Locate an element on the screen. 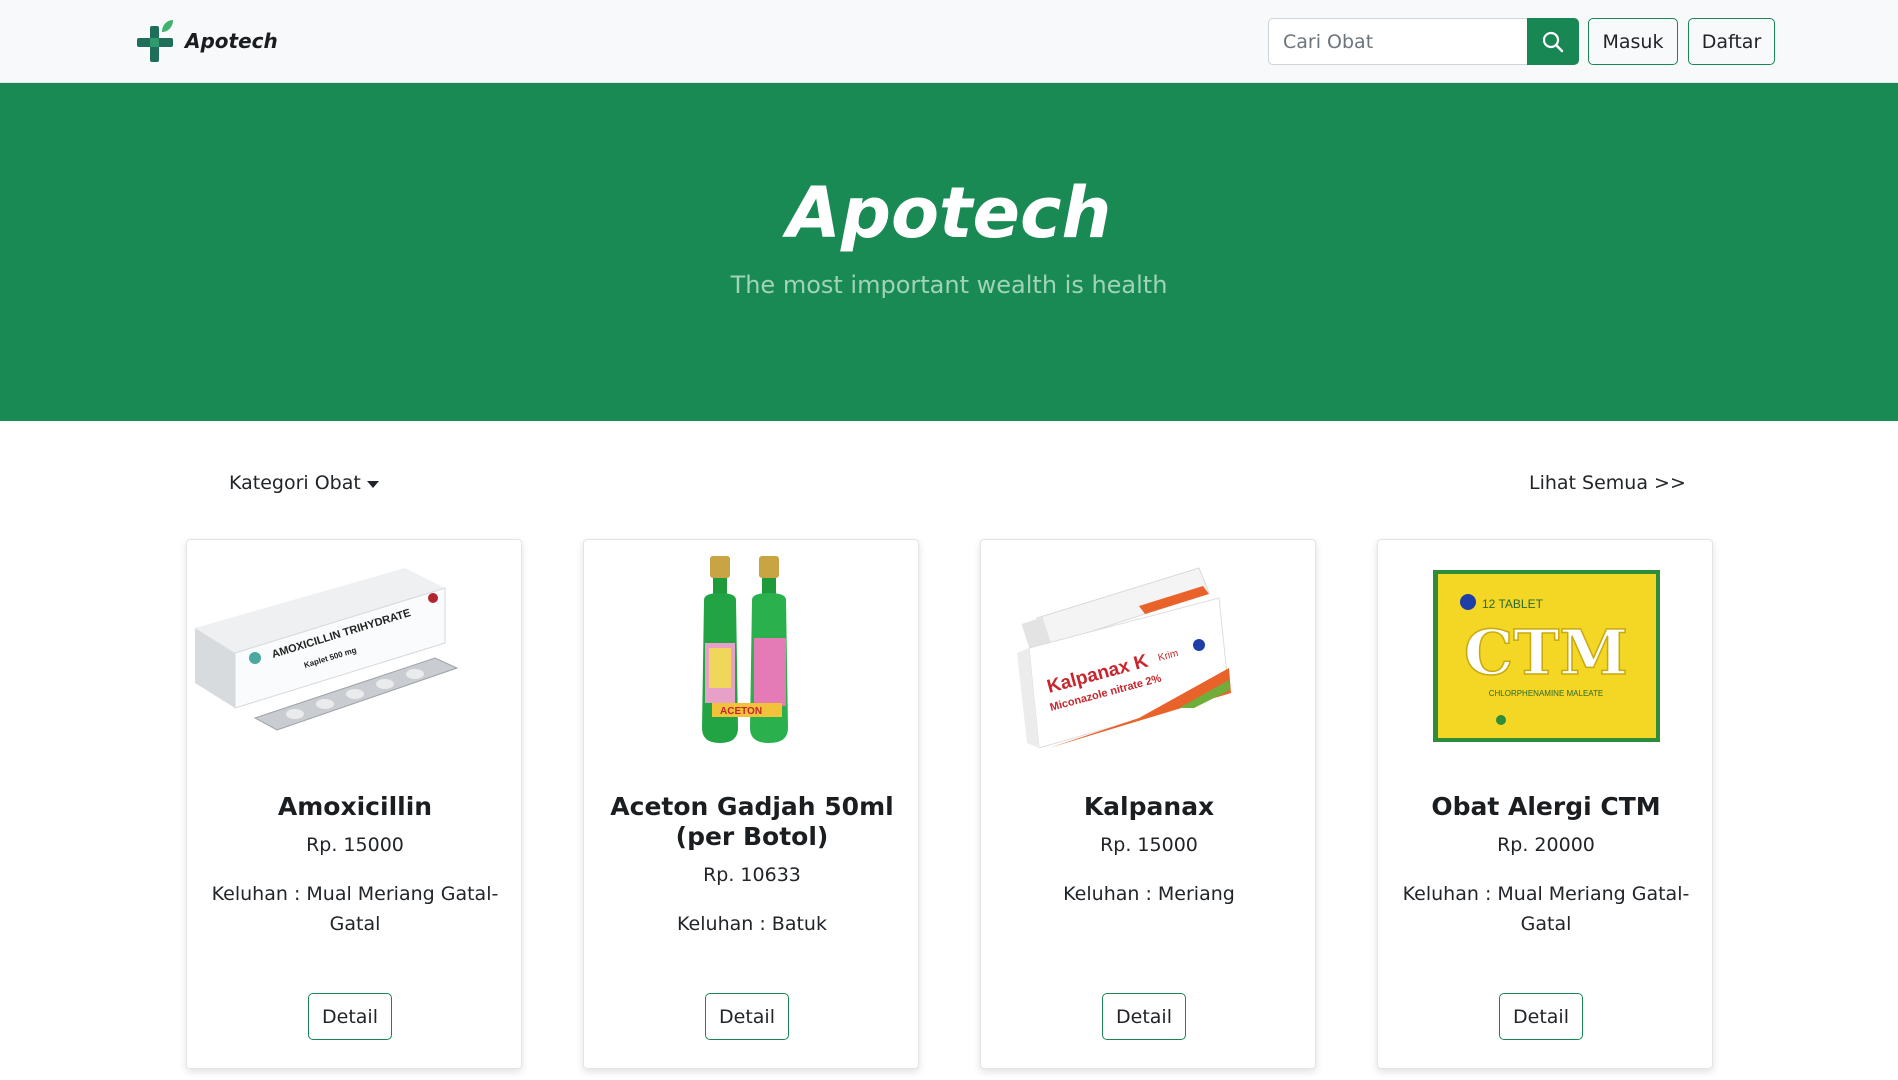  product-name: Kalpanax is located at coordinates (1149, 806).